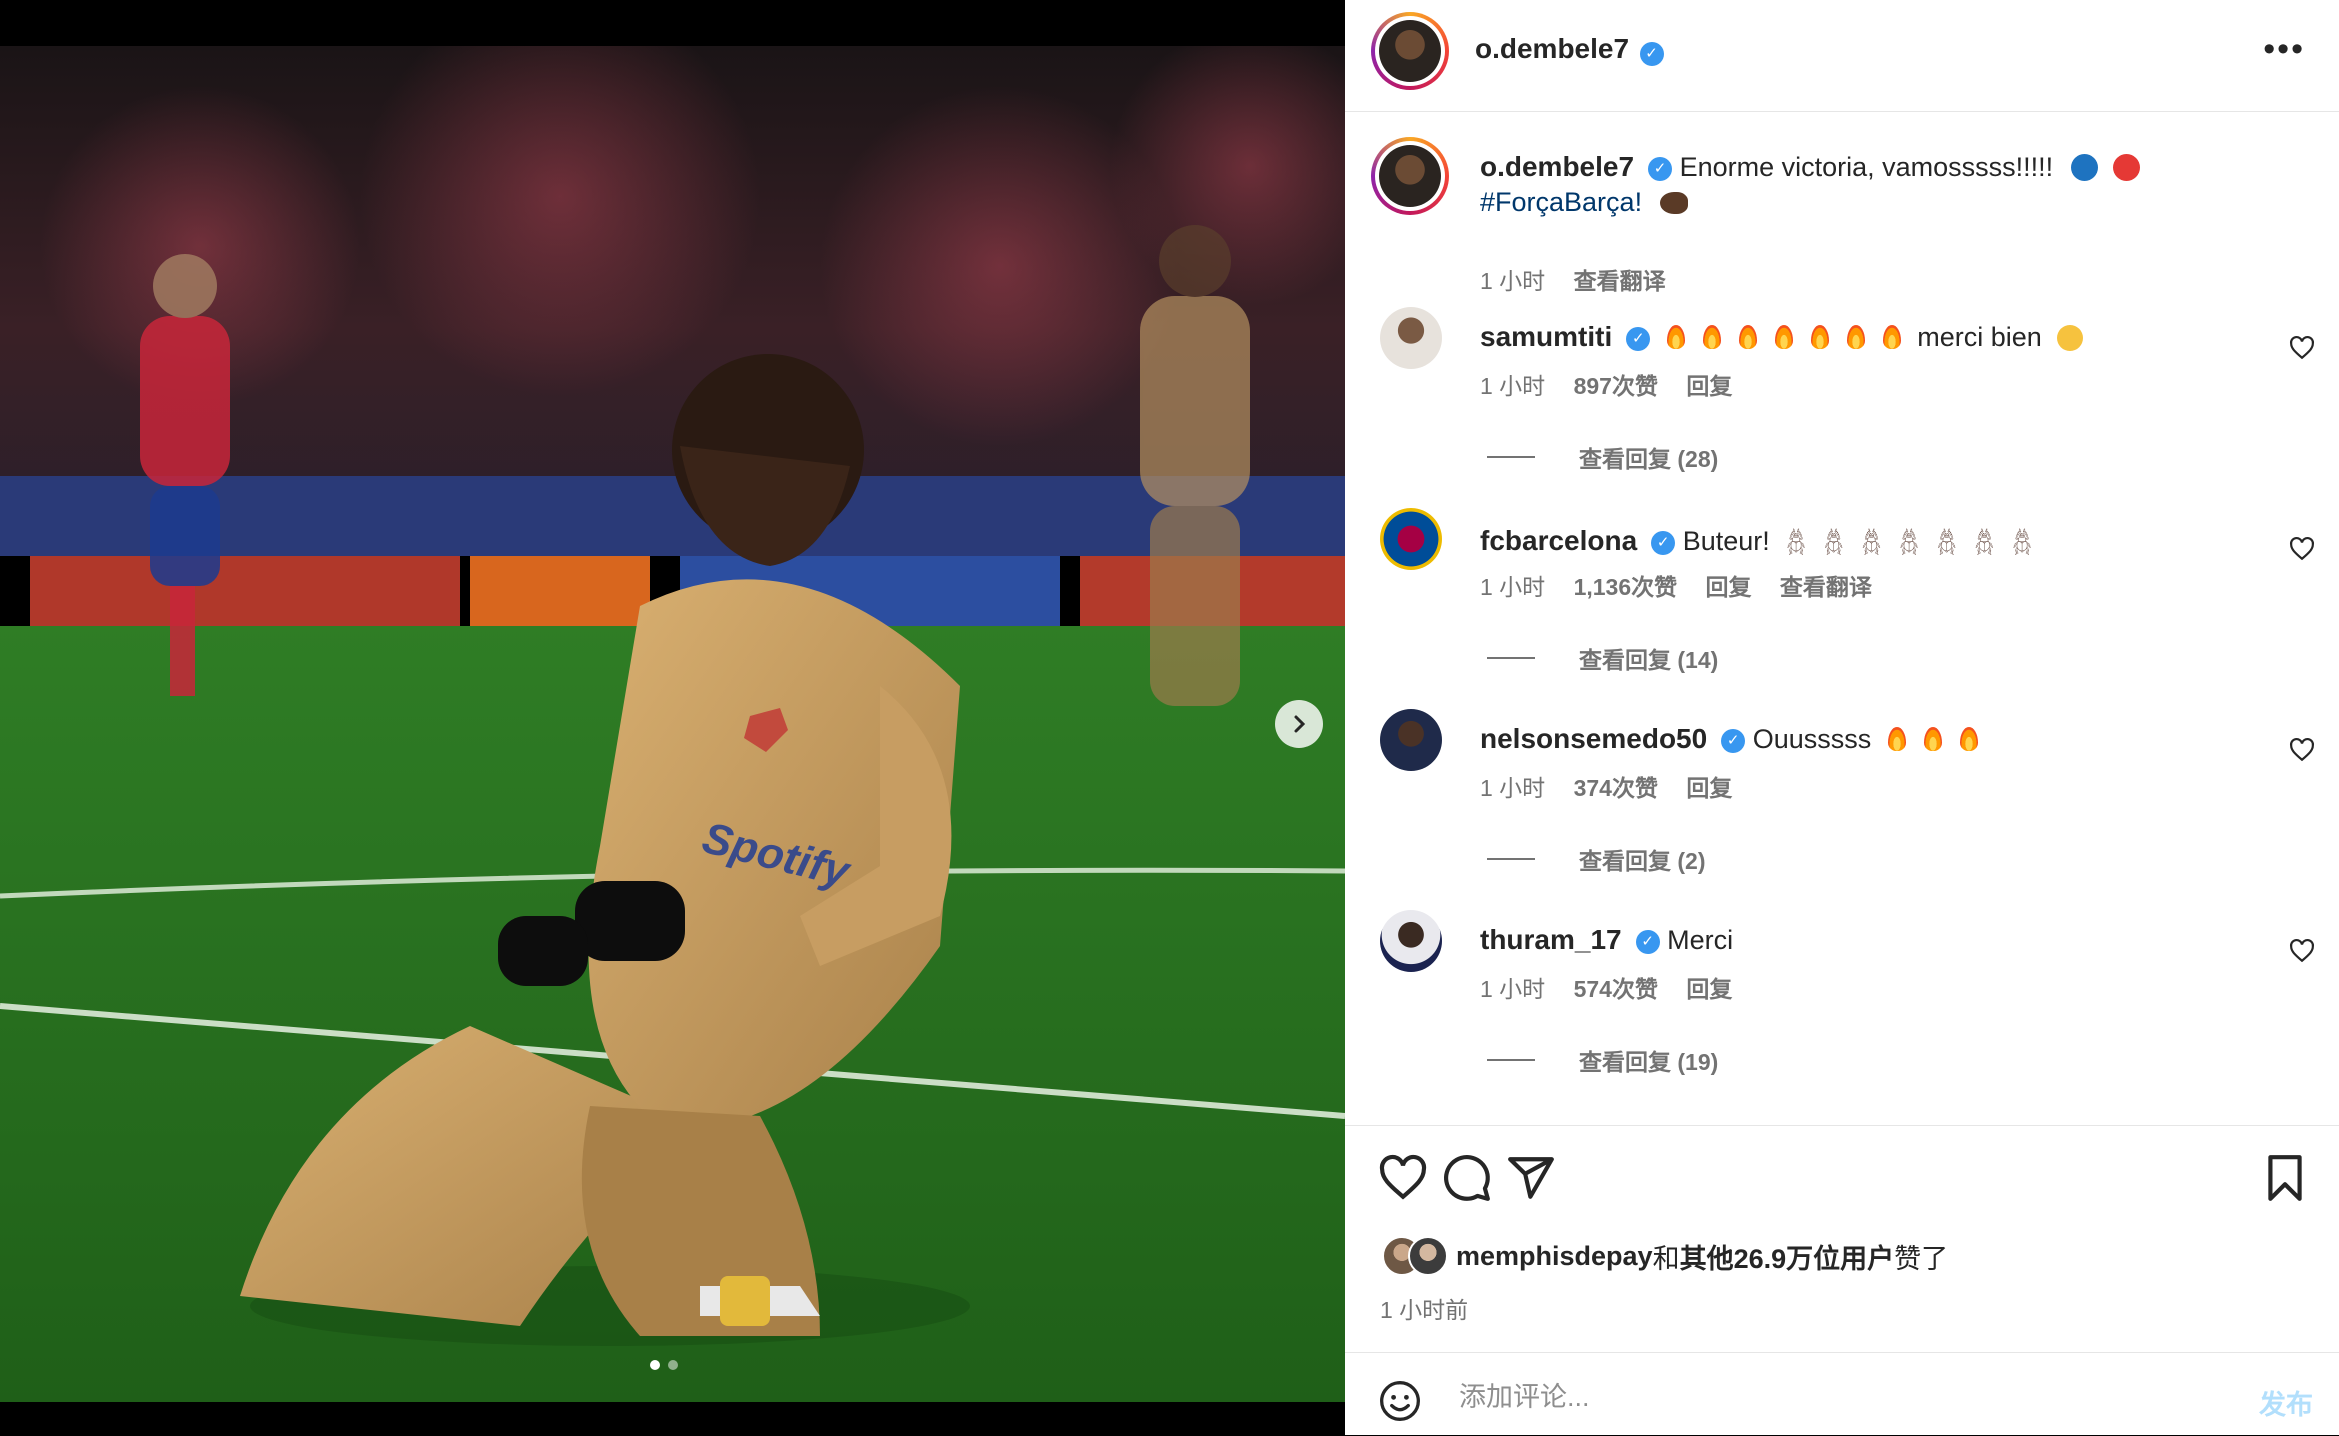 The image size is (2339, 1436). Describe the element at coordinates (1626, 587) in the screenshot. I see `comment-likes: 1,136次赞` at that location.